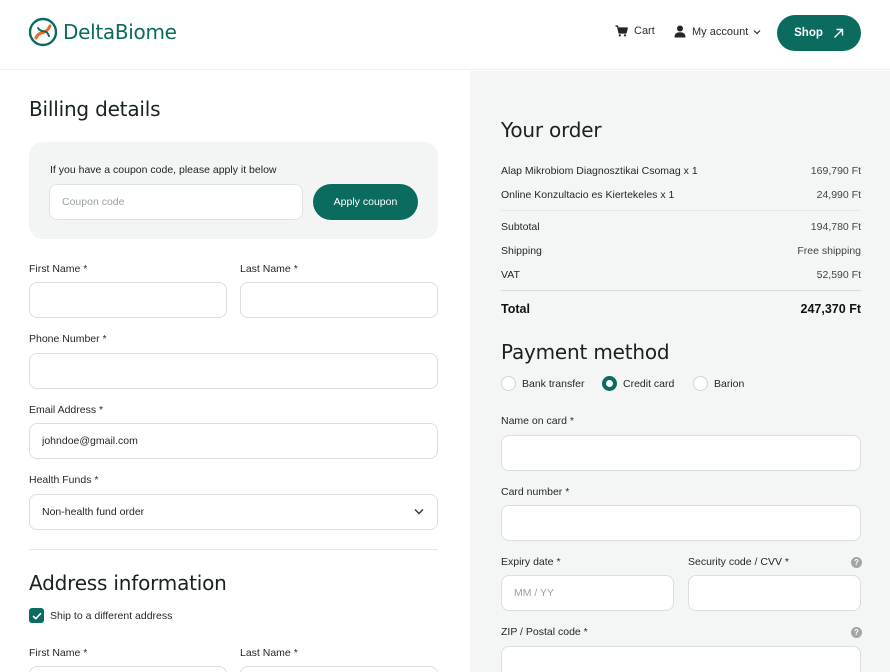  Describe the element at coordinates (537, 421) in the screenshot. I see `name-on-card-label: Name on card *` at that location.